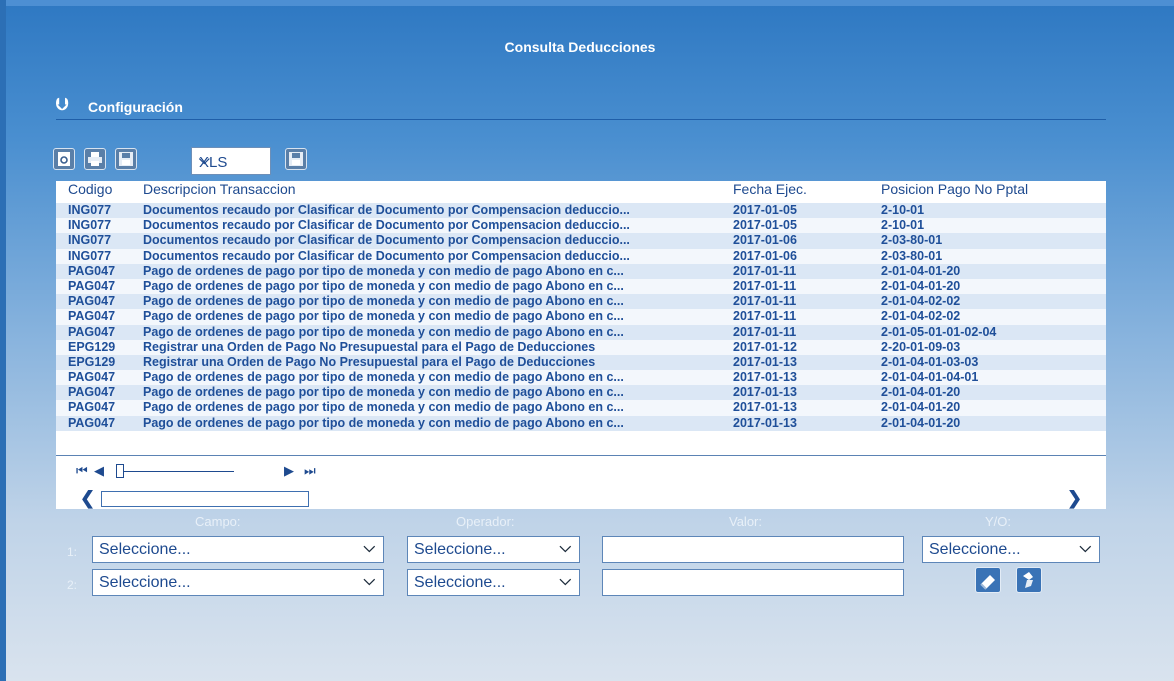 The width and height of the screenshot is (1174, 681). I want to click on double-chevron-down-icon: ⮋, so click(62, 105).